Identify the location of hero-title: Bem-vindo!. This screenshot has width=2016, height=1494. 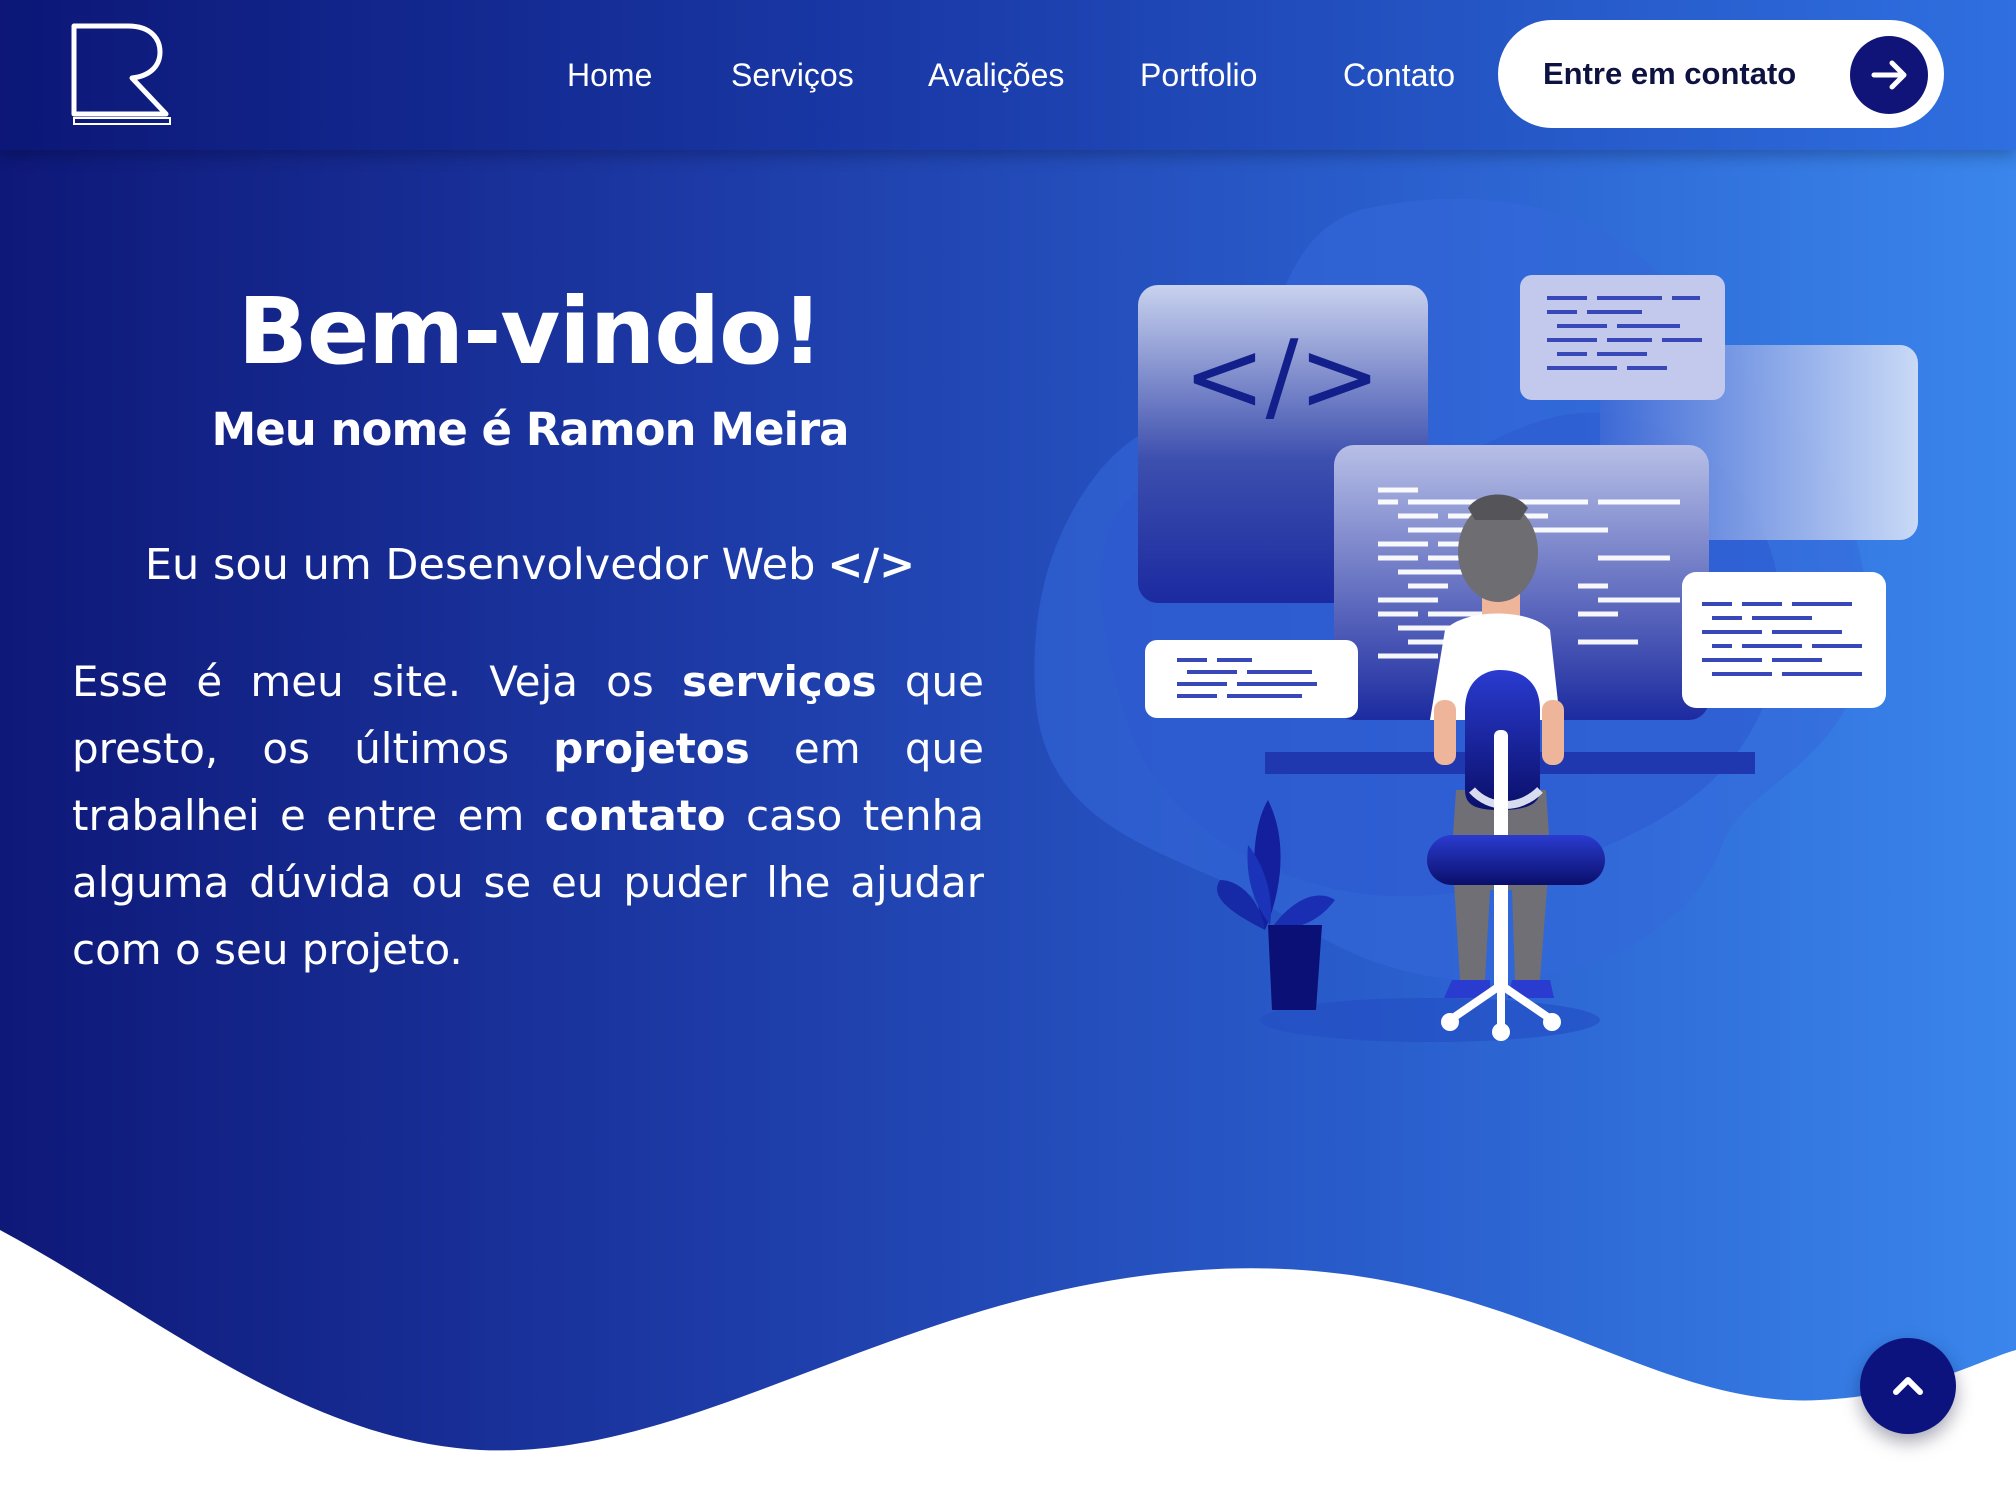
(530, 331).